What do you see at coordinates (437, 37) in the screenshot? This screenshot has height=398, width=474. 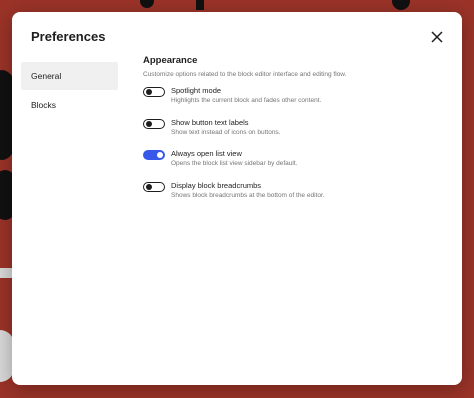 I see `close-icon` at bounding box center [437, 37].